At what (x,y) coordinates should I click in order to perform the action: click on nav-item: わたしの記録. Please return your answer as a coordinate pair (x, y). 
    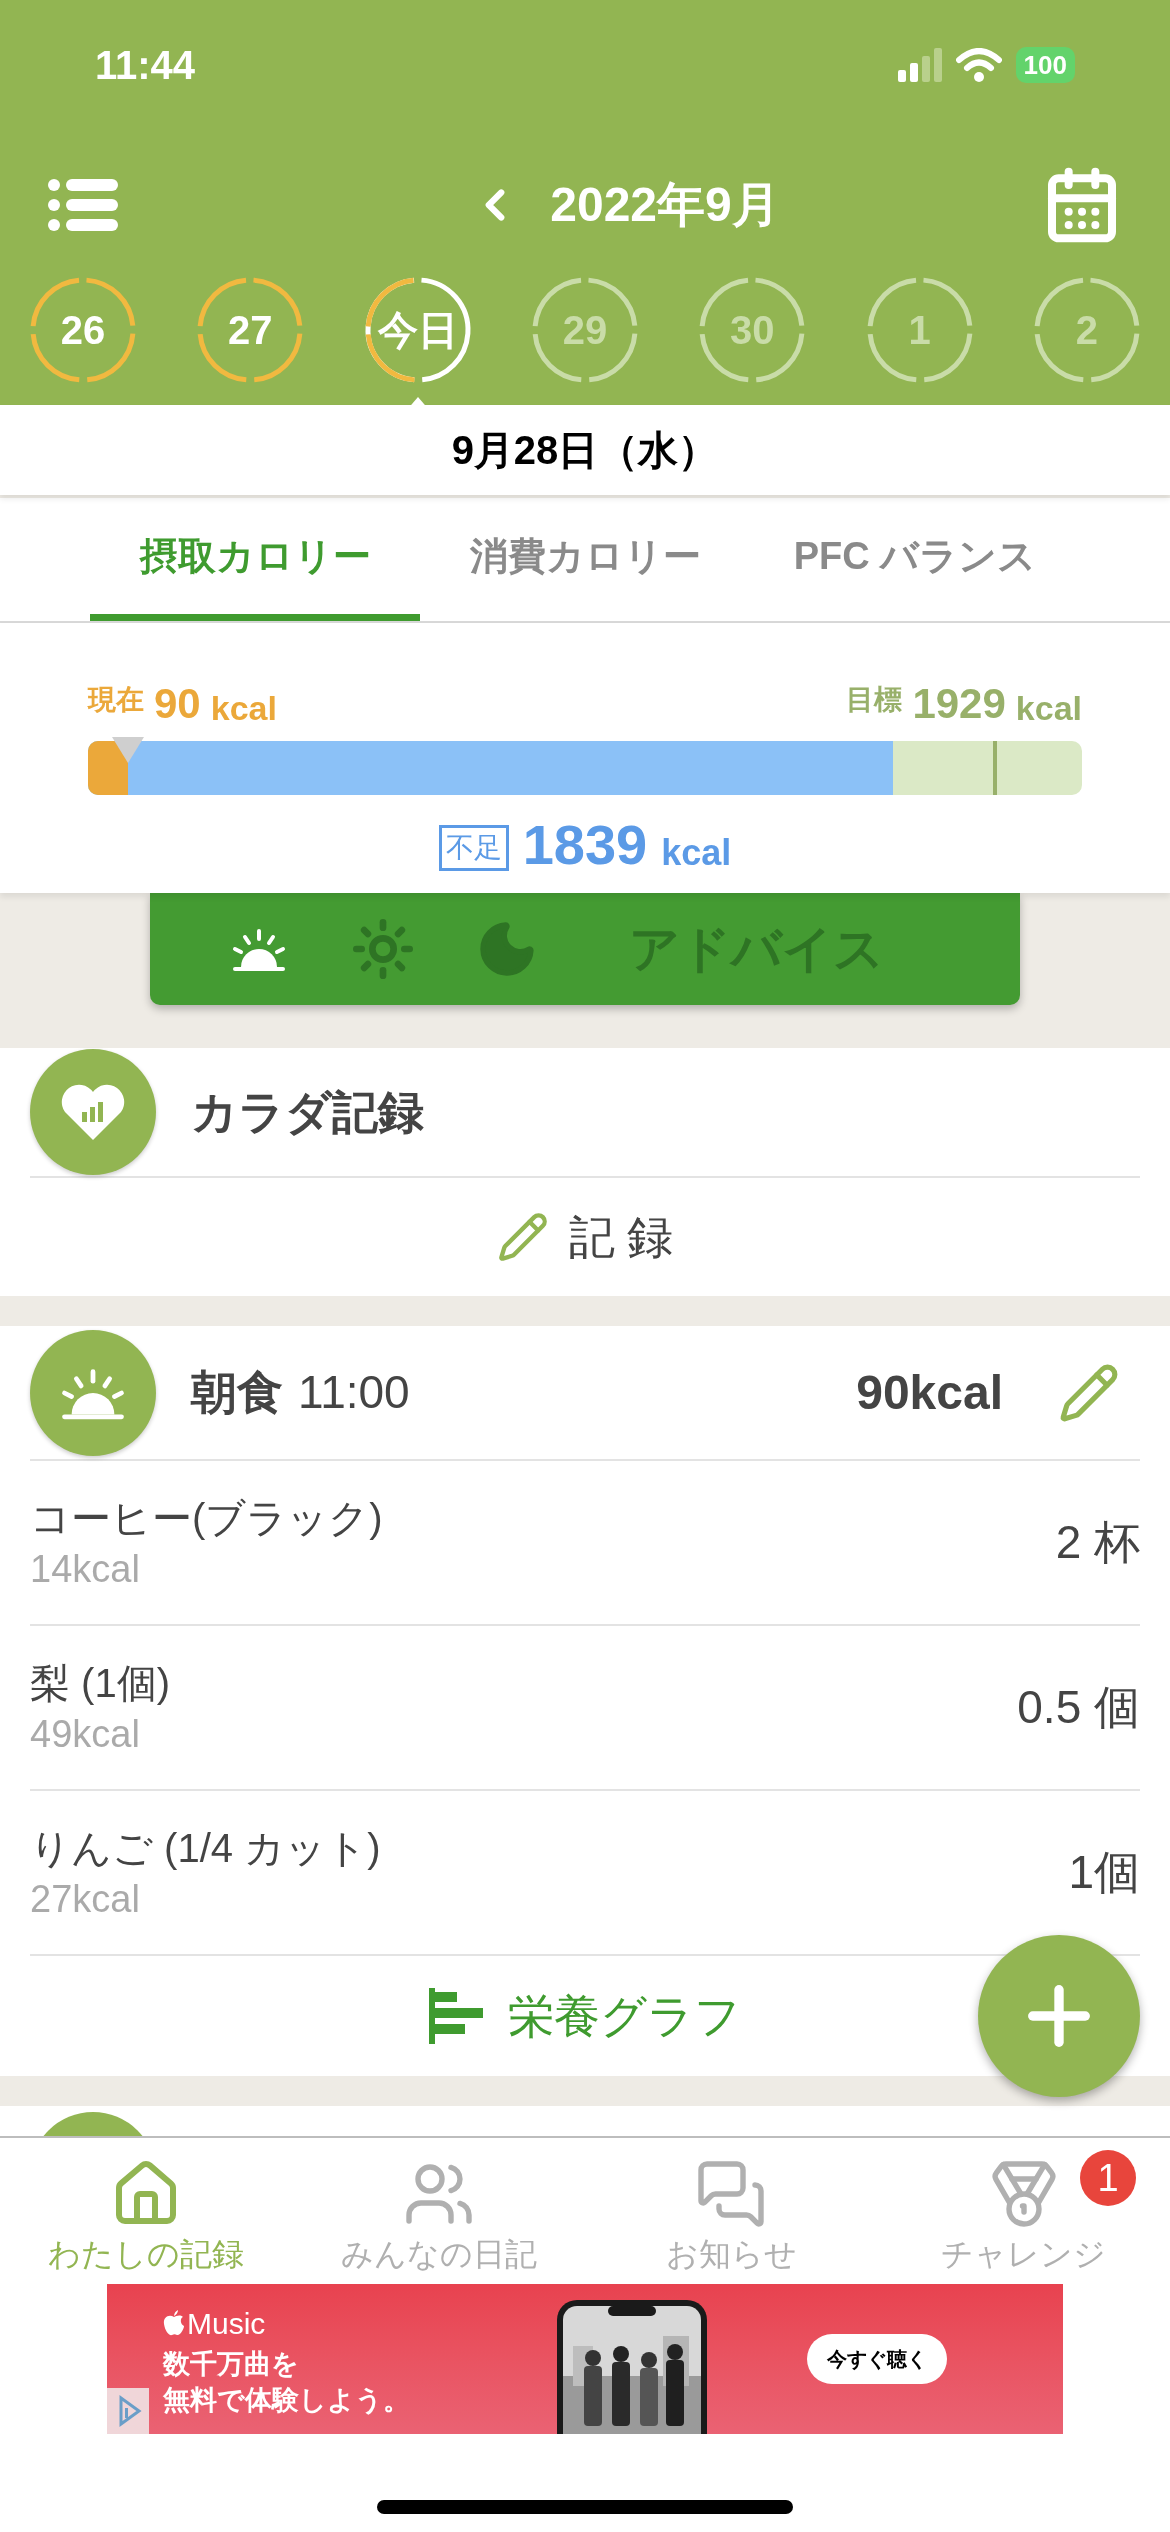
    Looking at the image, I should click on (146, 2211).